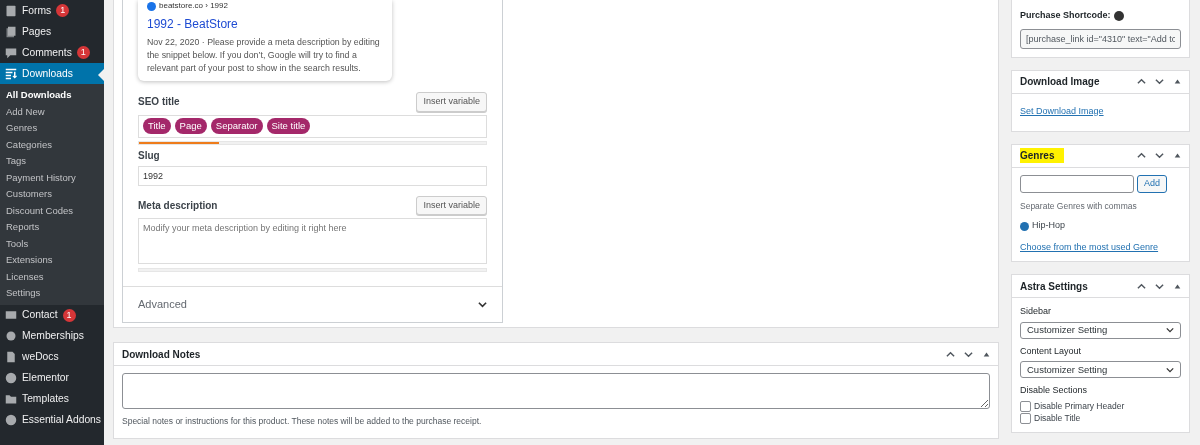  What do you see at coordinates (149, 155) in the screenshot?
I see `field-label: Slug` at bounding box center [149, 155].